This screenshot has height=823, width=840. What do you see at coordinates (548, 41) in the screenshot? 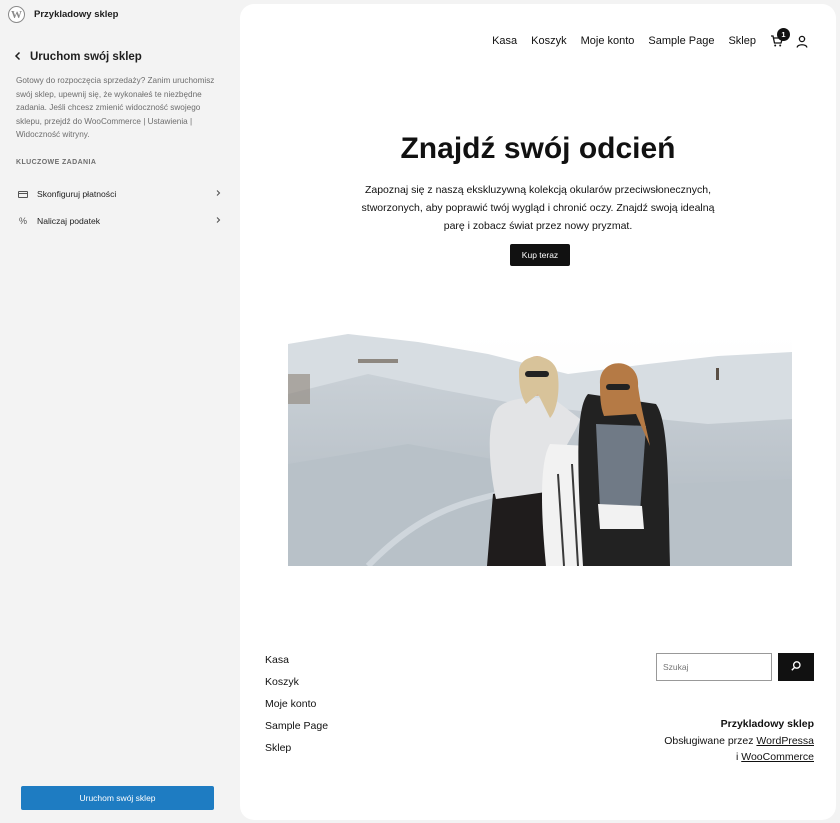
I see `nav-link-koszyk: Koszyk` at bounding box center [548, 41].